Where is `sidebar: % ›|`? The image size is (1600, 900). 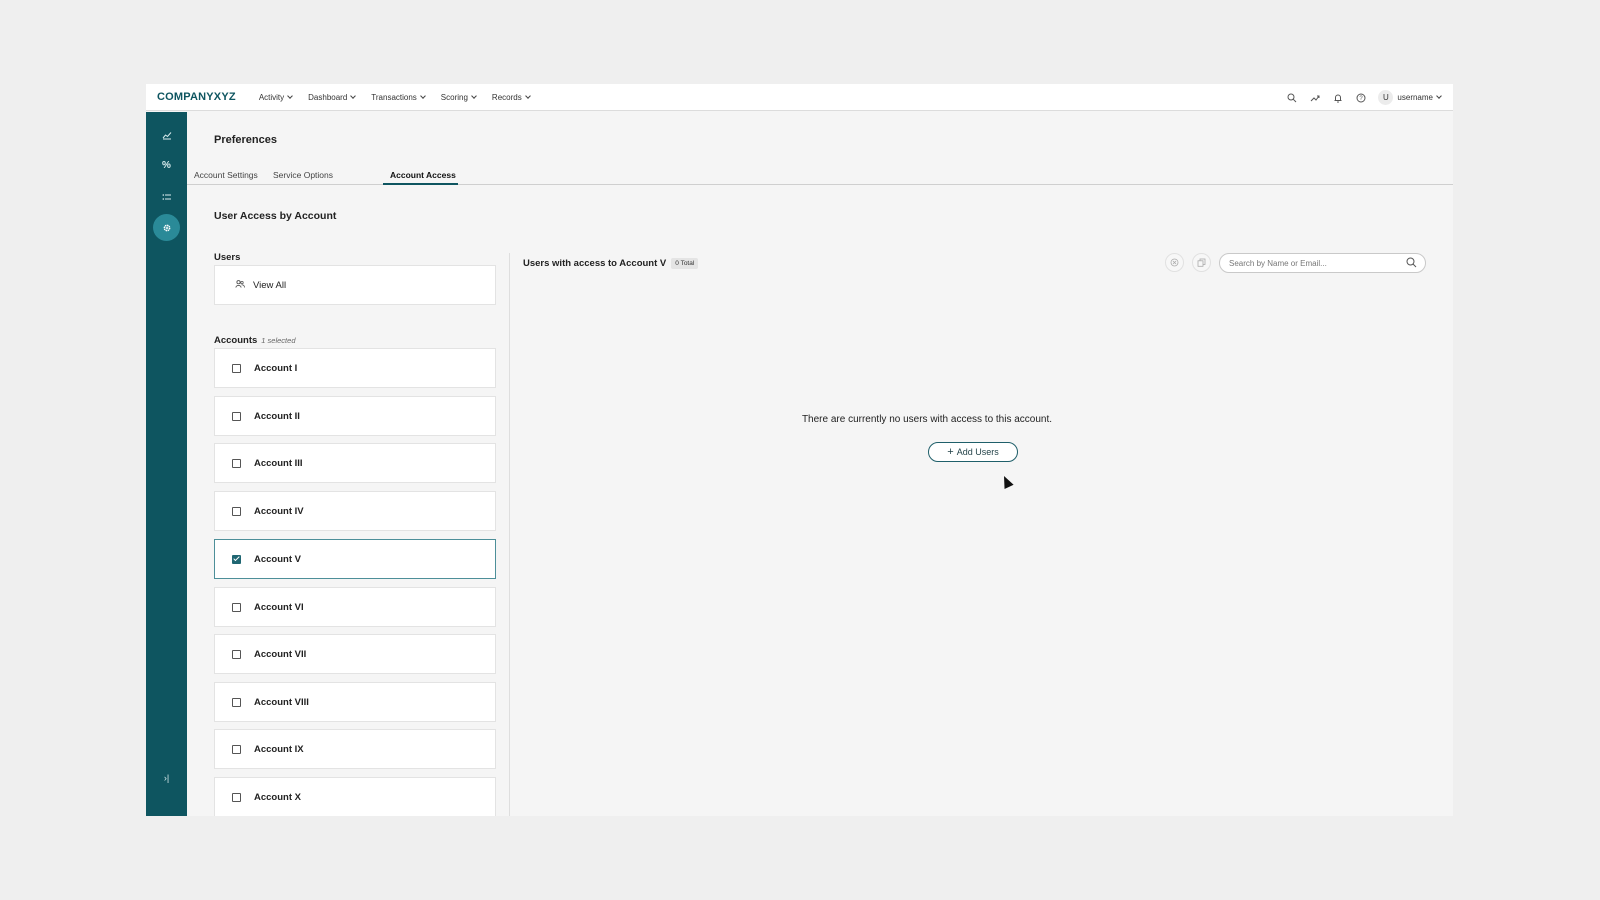
sidebar: % ›| is located at coordinates (166, 464).